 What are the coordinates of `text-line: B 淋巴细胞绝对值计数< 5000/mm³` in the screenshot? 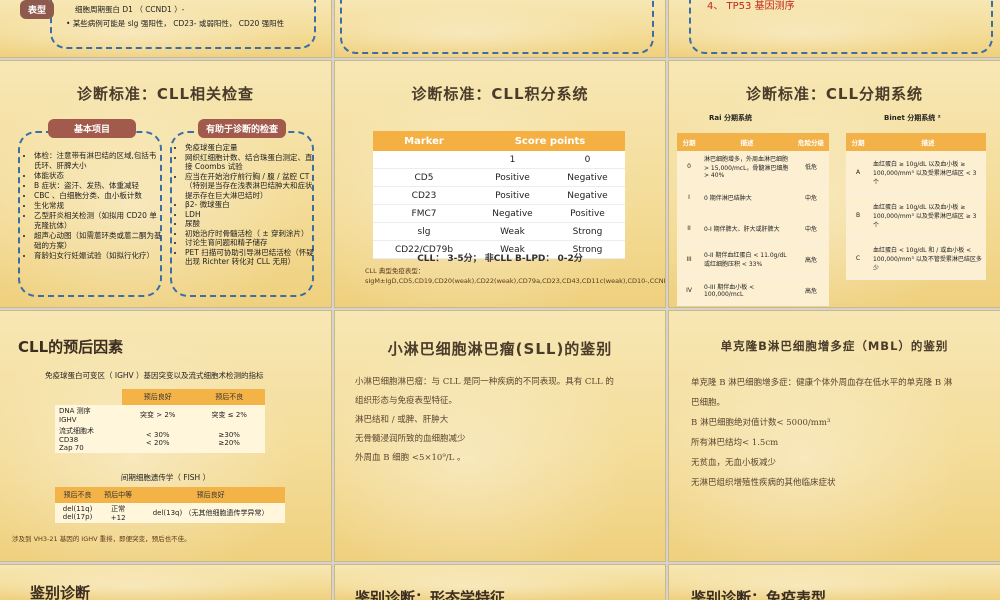 It's located at (761, 423).